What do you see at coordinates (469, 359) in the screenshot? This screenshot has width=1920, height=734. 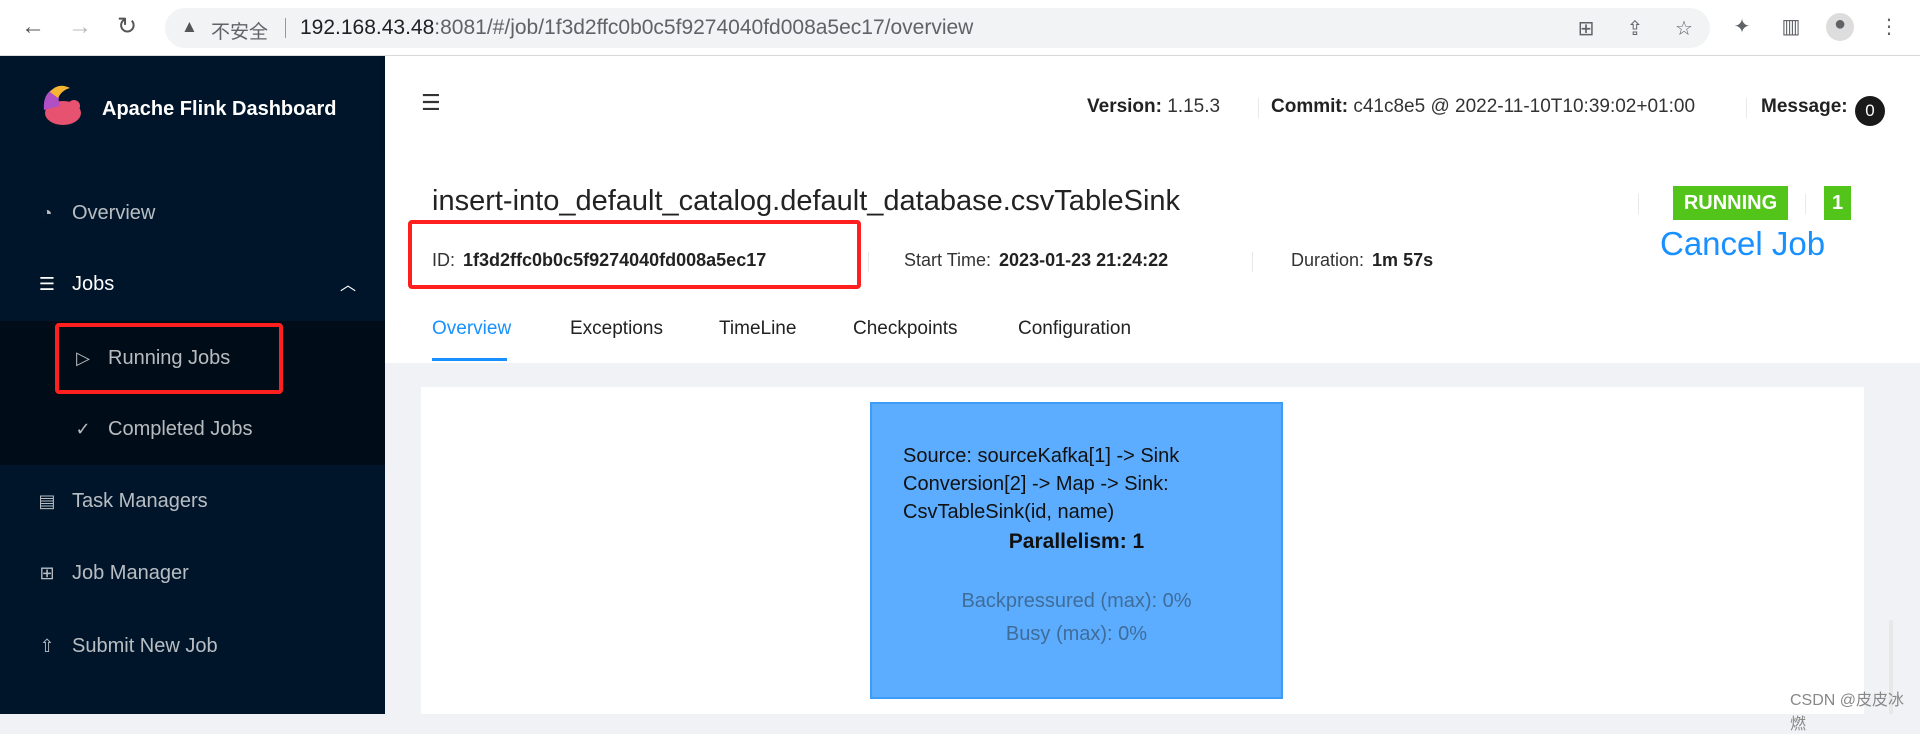 I see `active-tab-indicator` at bounding box center [469, 359].